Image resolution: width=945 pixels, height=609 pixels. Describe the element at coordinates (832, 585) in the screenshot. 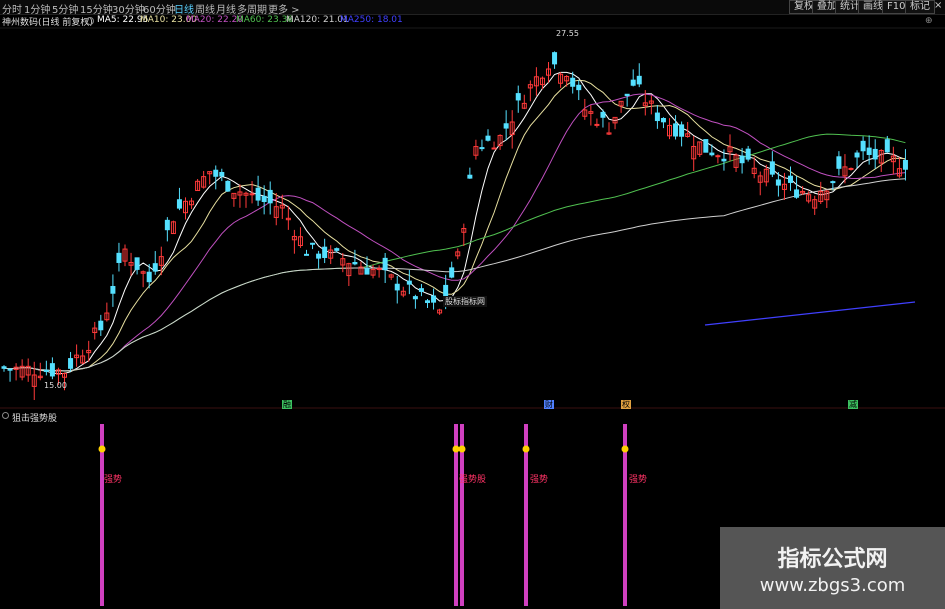

I see `watermark-url: www.zbgs3.com` at that location.